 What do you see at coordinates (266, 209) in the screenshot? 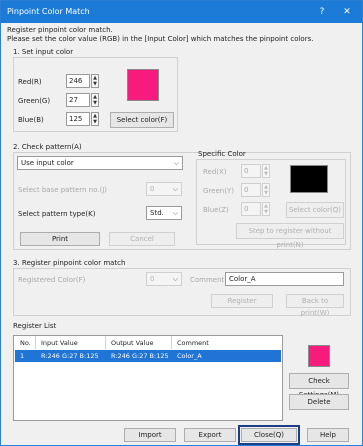
I see `specific-blue-spinner: ▲ ▼` at bounding box center [266, 209].